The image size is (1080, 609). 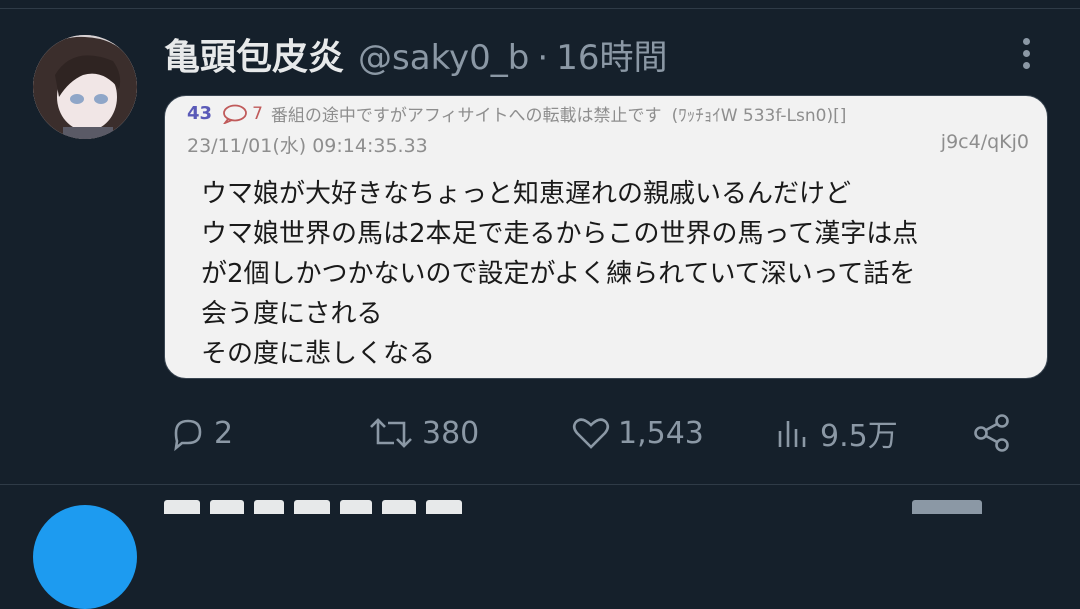 What do you see at coordinates (611, 54) in the screenshot?
I see `timestamp: 16時間` at bounding box center [611, 54].